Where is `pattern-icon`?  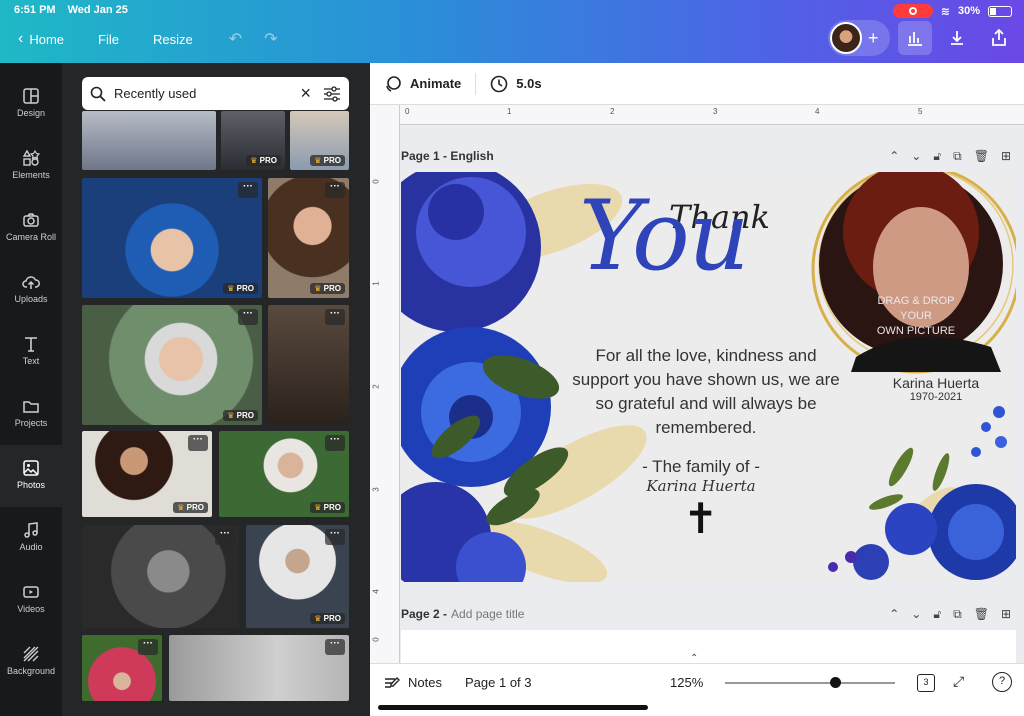
pattern-icon is located at coordinates (31, 654).